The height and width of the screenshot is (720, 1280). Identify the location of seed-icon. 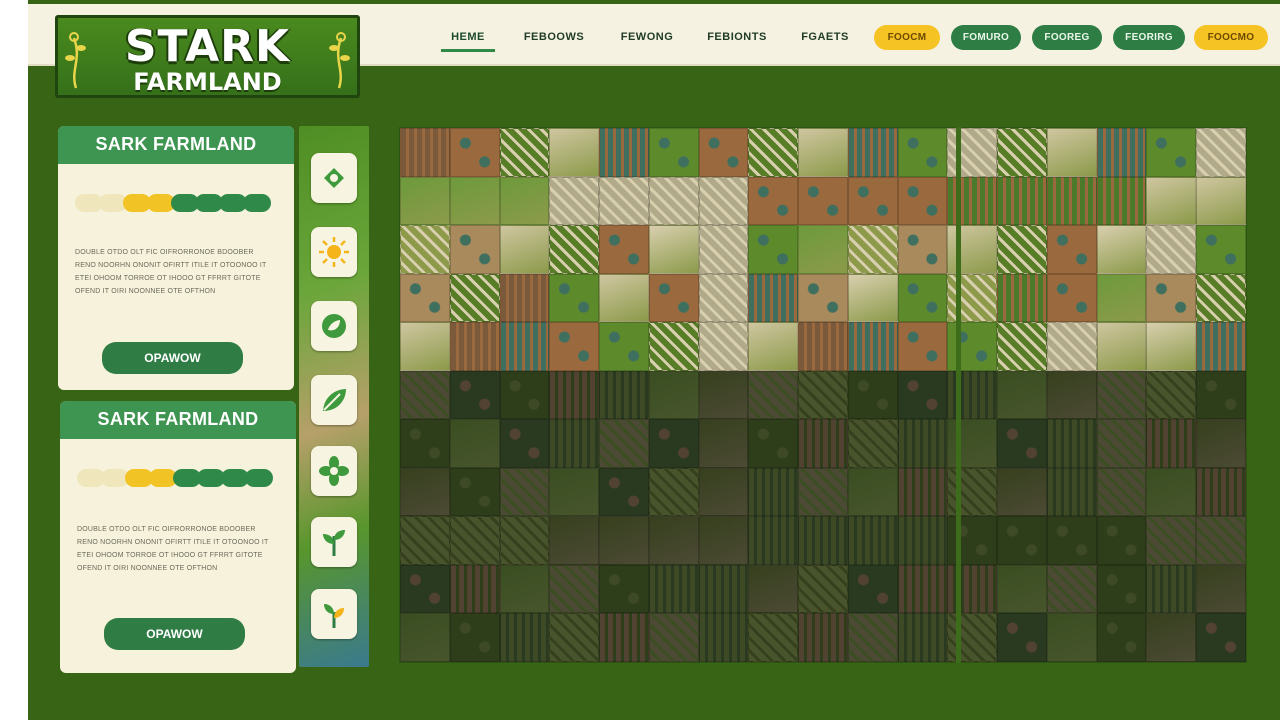
(334, 178).